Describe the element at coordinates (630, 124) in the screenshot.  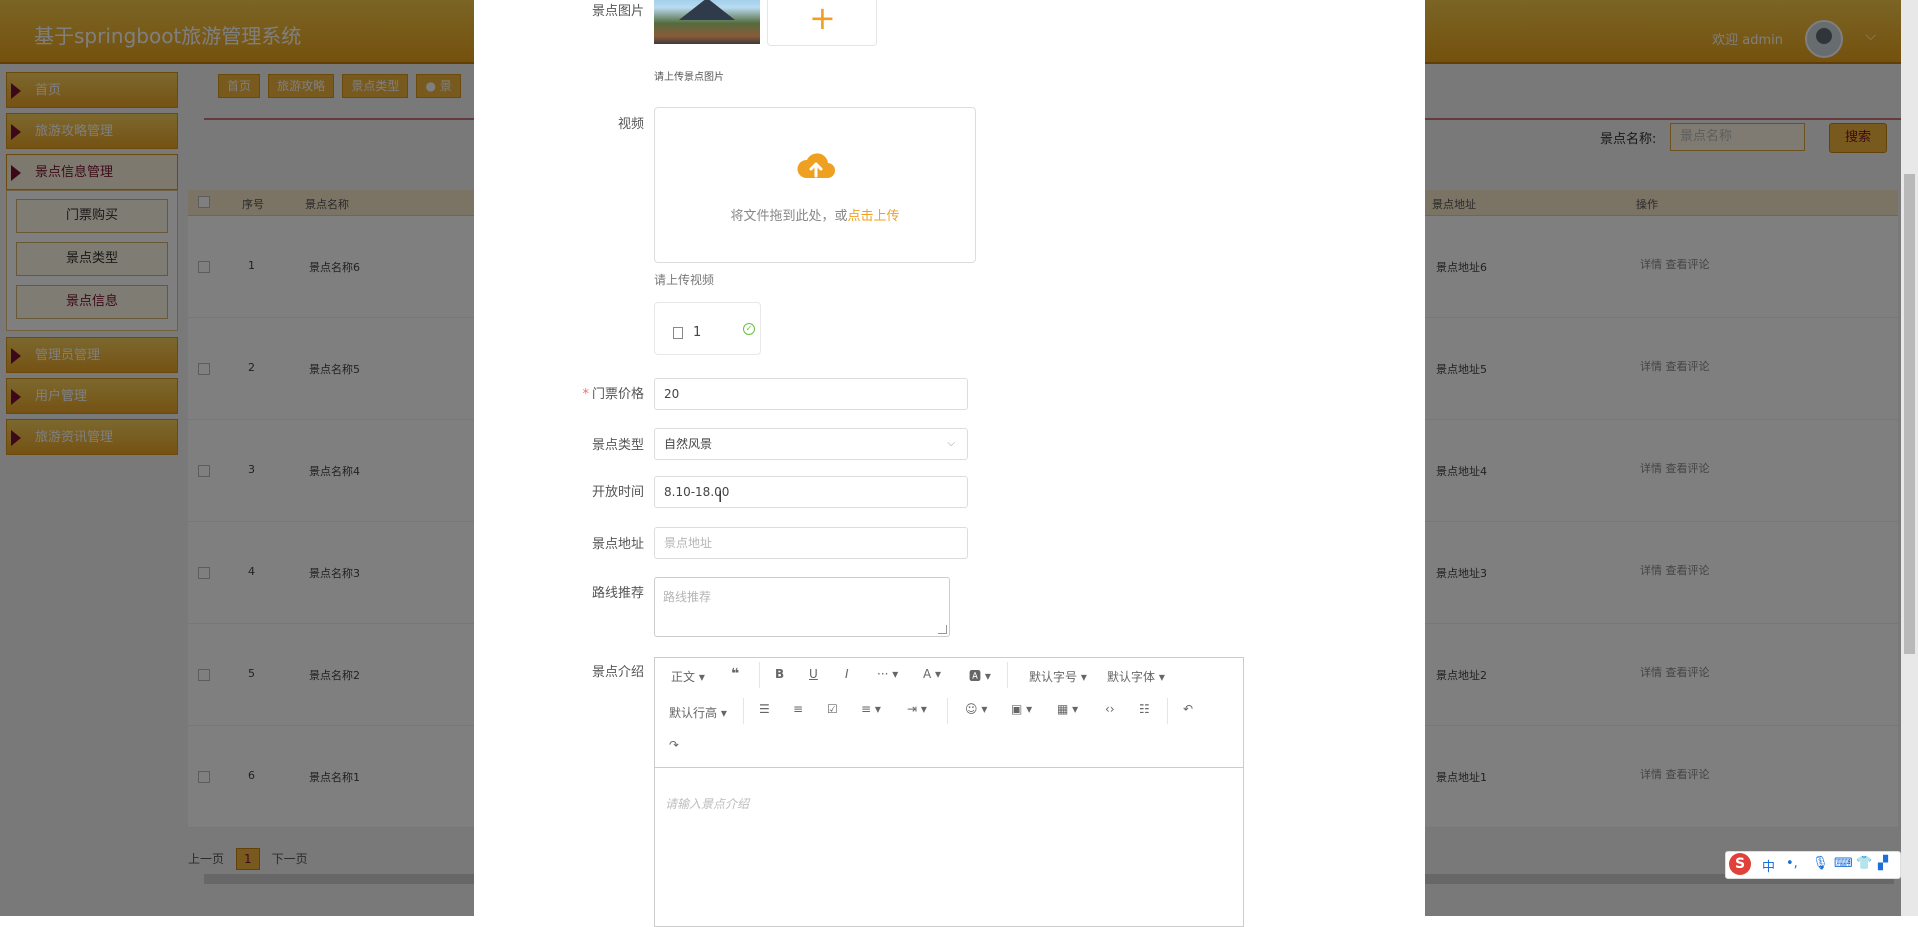
I see `video-label: 视频` at that location.